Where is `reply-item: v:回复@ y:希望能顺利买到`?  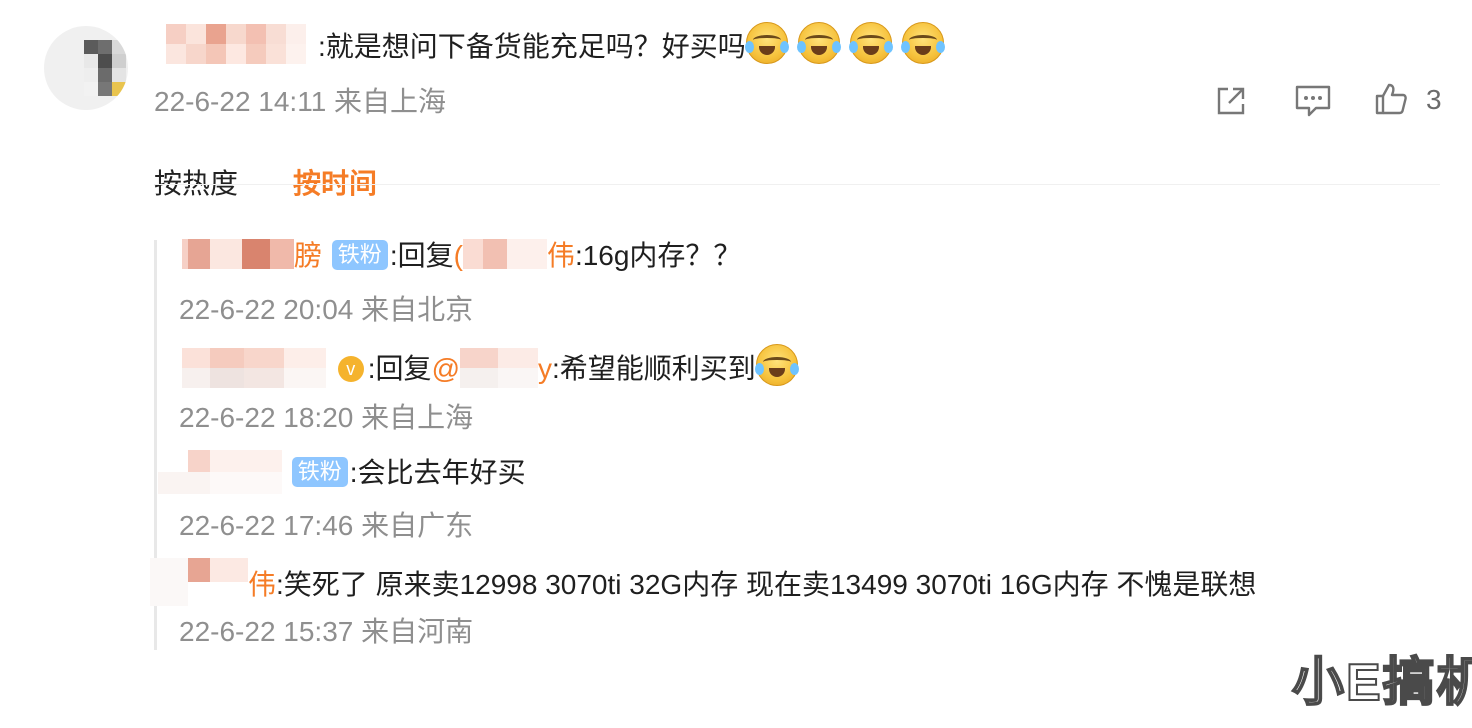
reply-item: v:回复@ y:希望能顺利买到 is located at coordinates (495, 366).